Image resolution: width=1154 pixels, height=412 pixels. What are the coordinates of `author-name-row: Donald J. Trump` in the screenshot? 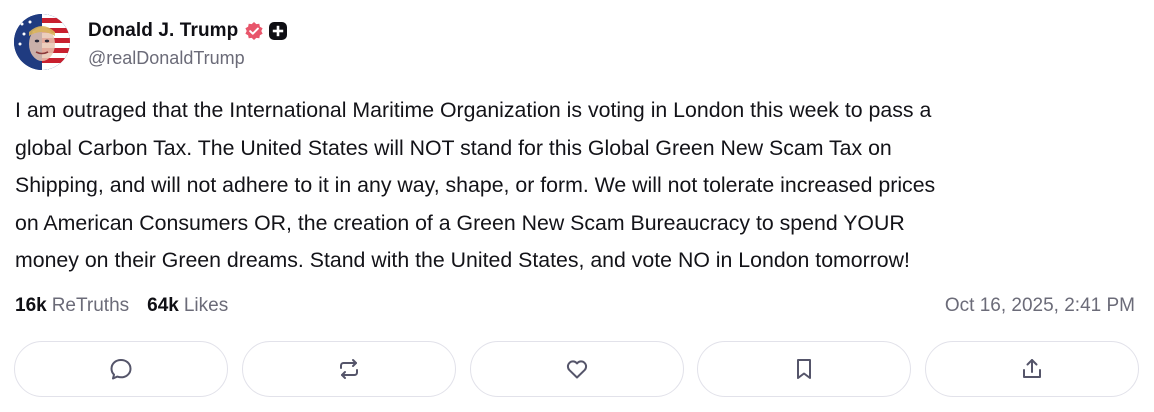 It's located at (188, 31).